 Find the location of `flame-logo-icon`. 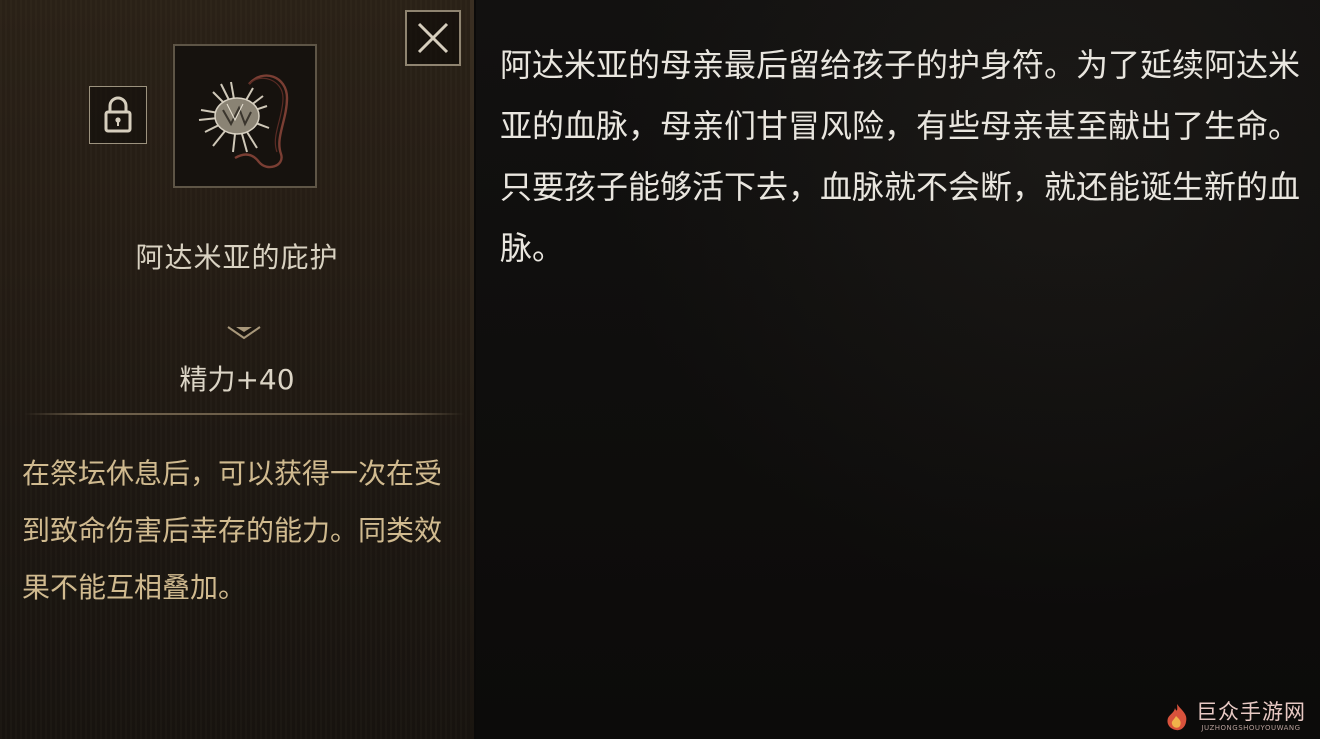

flame-logo-icon is located at coordinates (1177, 716).